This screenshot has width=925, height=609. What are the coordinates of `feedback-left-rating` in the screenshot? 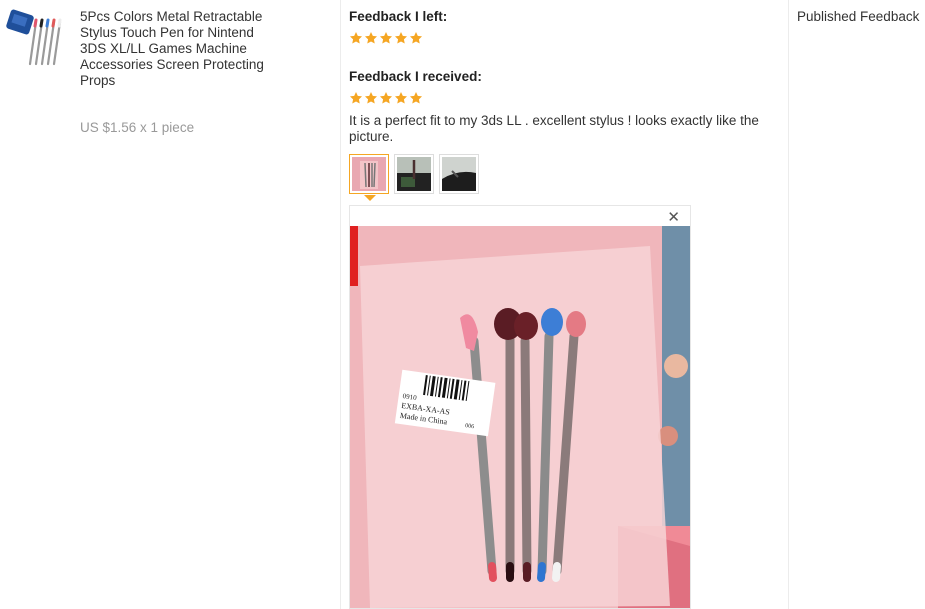 It's located at (386, 38).